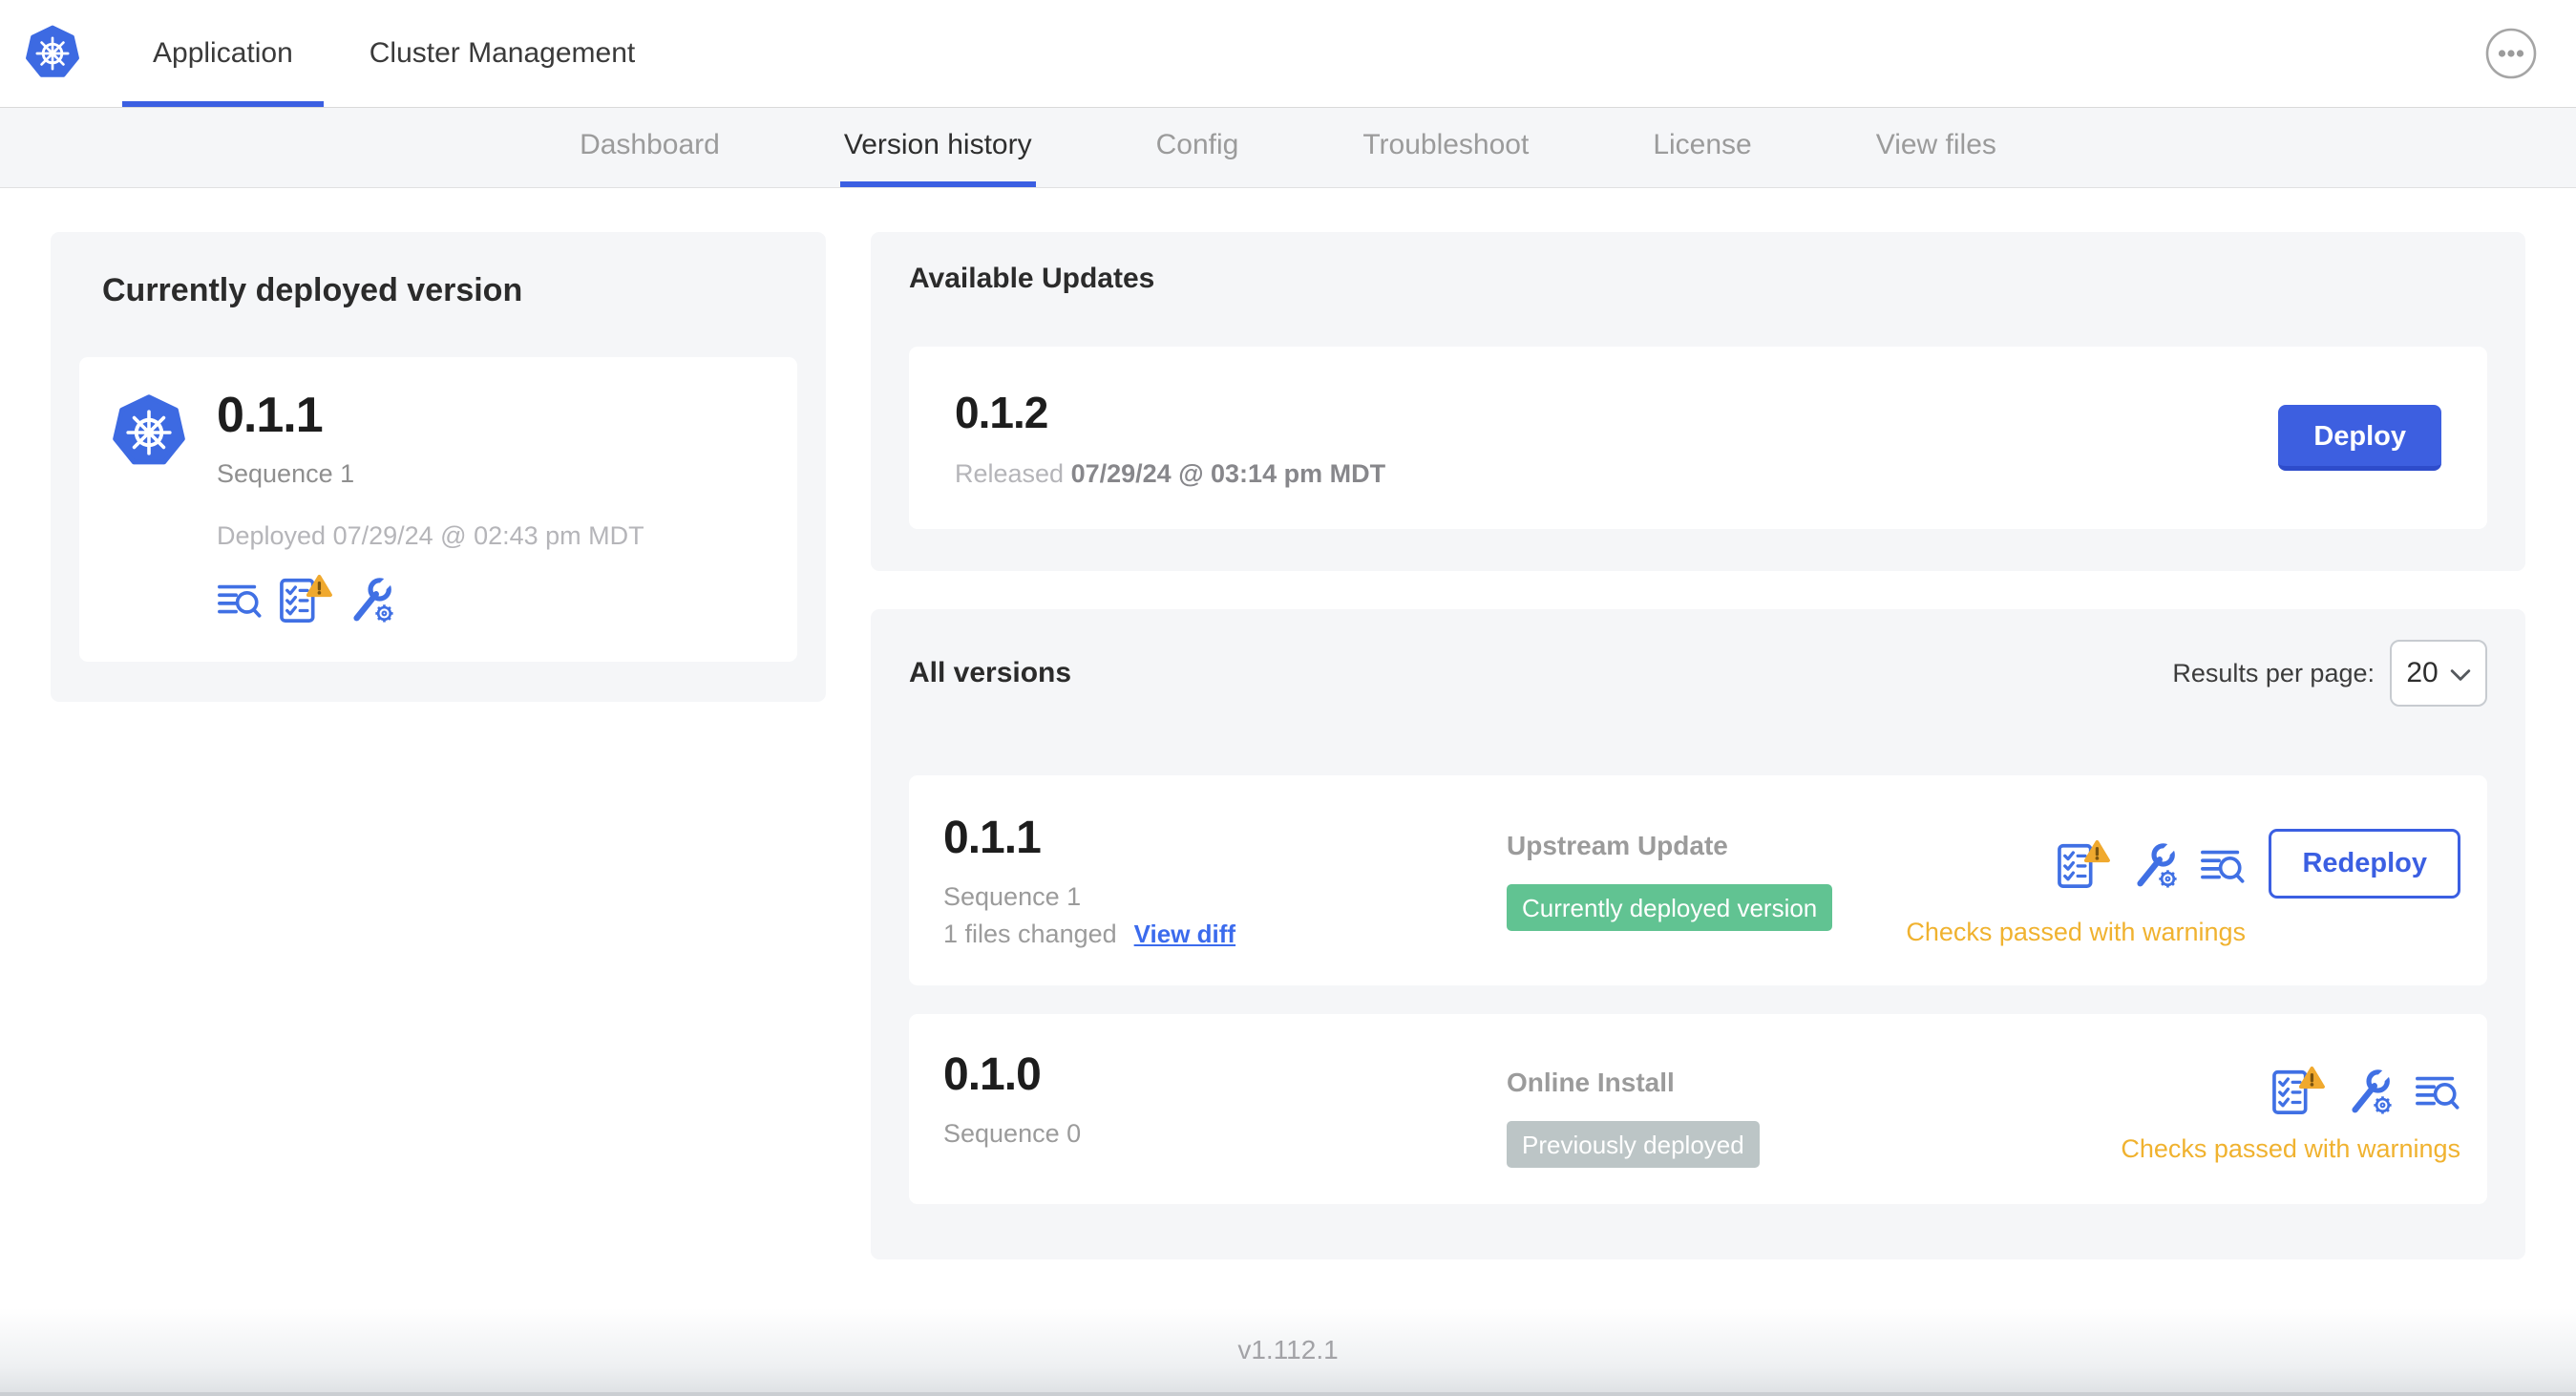  I want to click on tab-cluster-management: Cluster Management, so click(502, 53).